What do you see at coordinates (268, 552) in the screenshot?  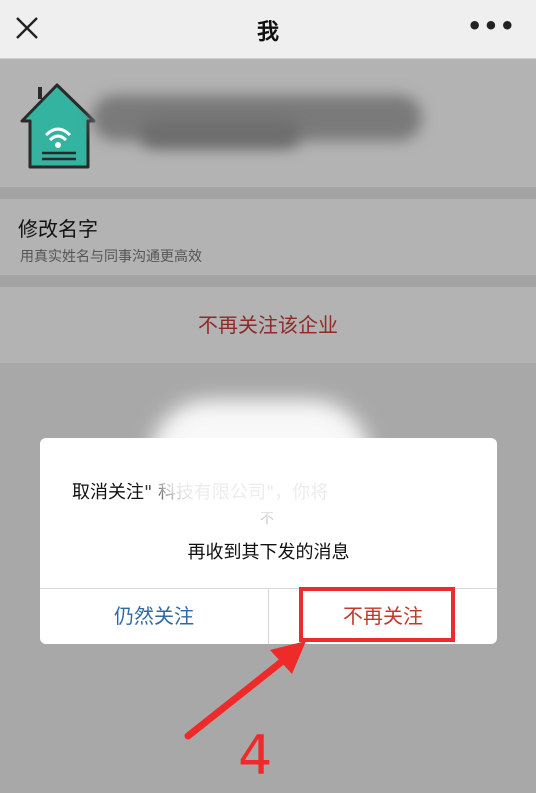 I see `dialog-message-continued: 再收到其下发的消息` at bounding box center [268, 552].